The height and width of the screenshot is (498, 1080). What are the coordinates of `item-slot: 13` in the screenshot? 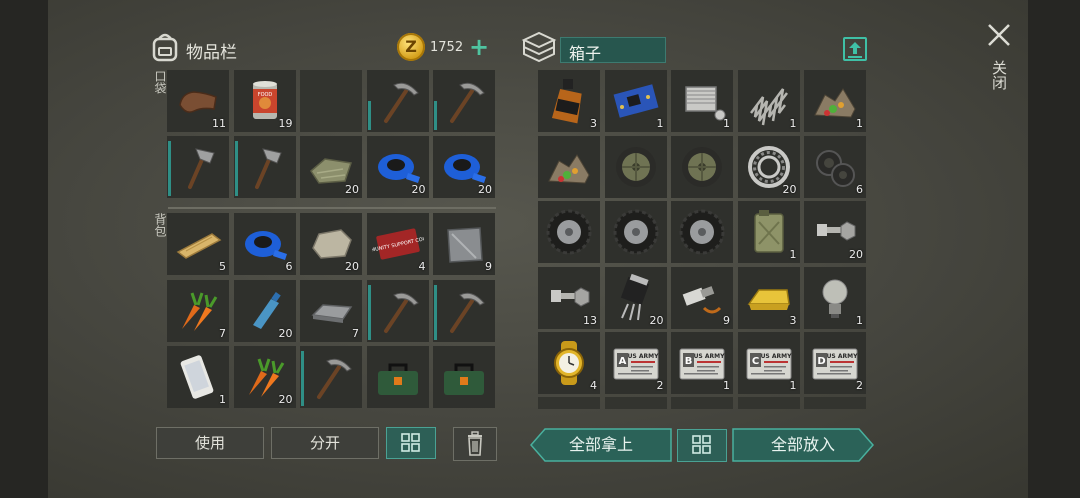 It's located at (569, 297).